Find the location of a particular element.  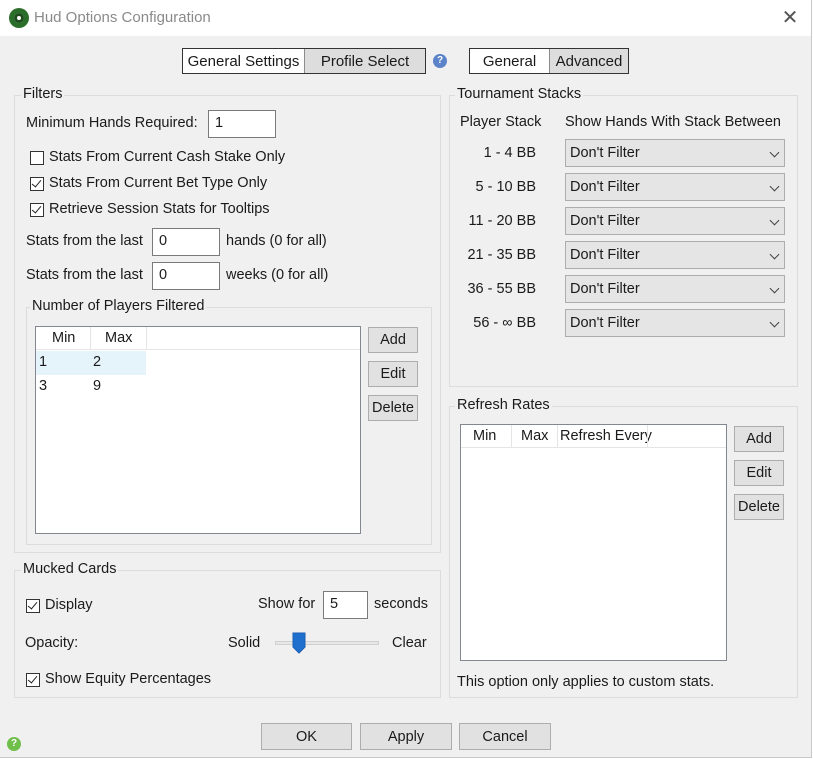

bet-type-label: Stats From Current Bet Type Only is located at coordinates (158, 183).